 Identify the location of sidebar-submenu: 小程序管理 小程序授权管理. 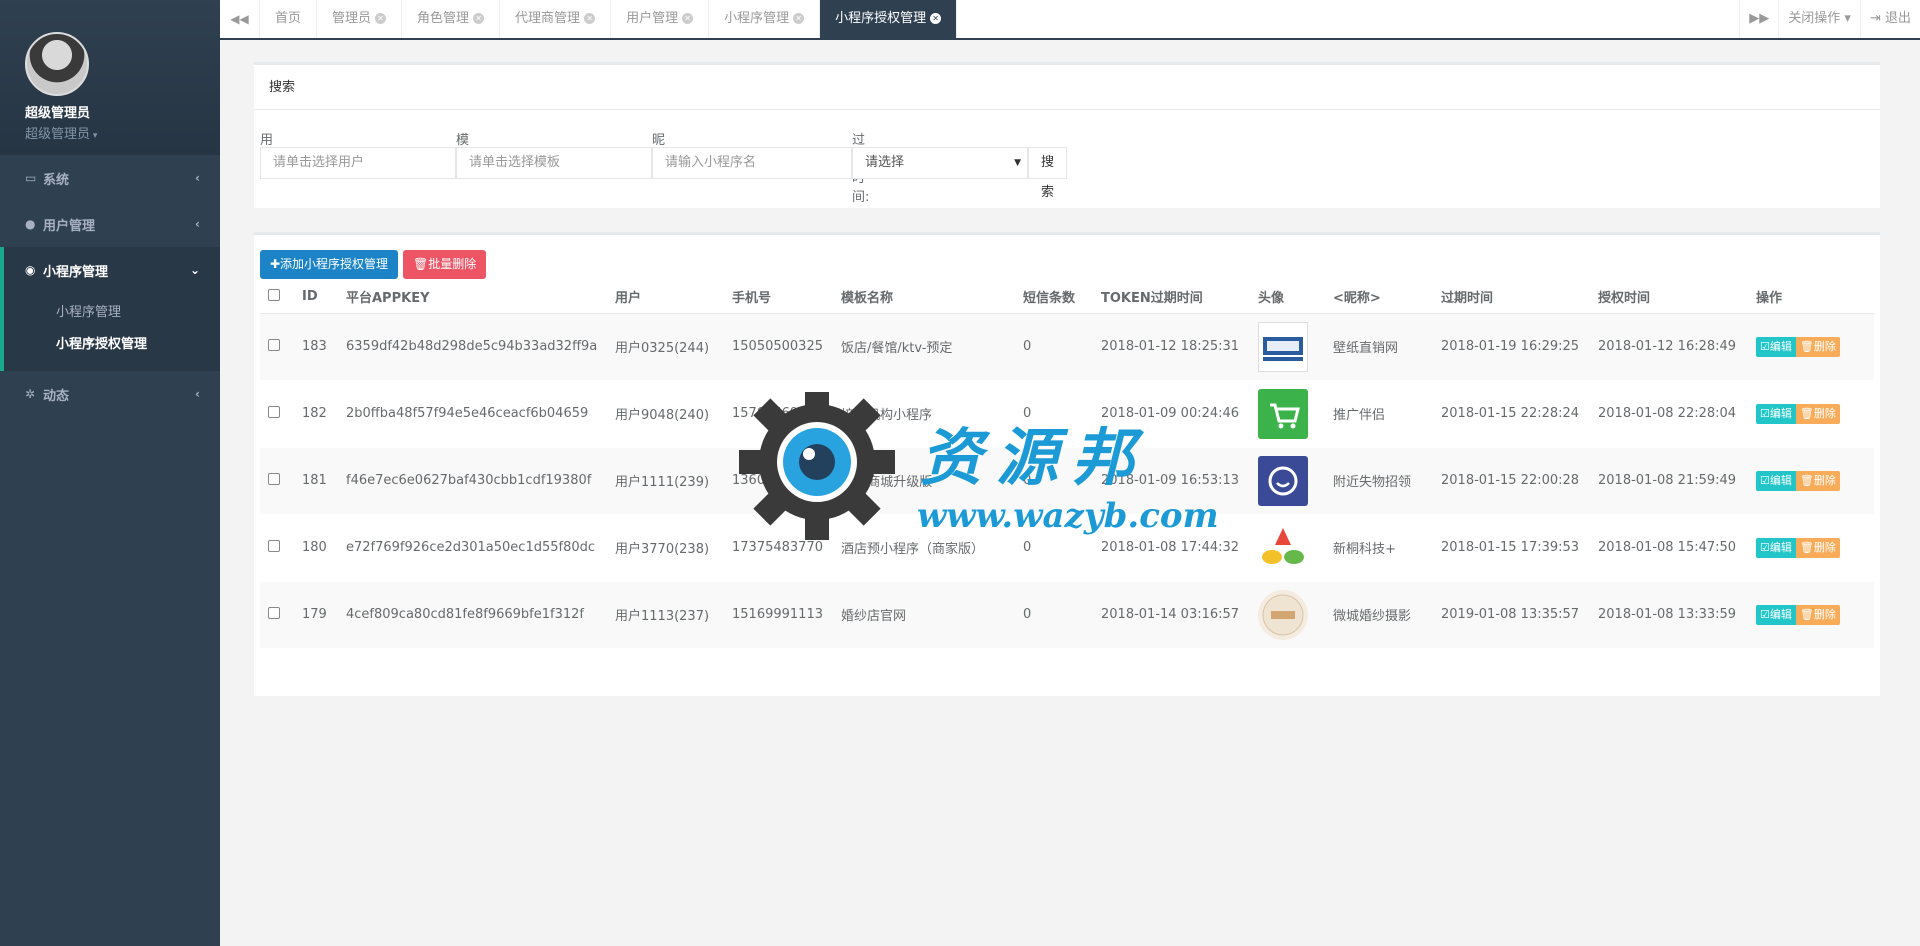
(112, 332).